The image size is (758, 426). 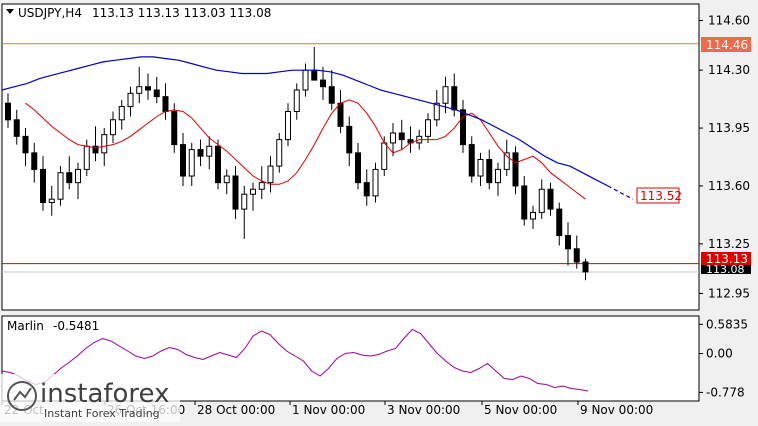 I want to click on price-tick-label: 113.95, so click(x=729, y=128).